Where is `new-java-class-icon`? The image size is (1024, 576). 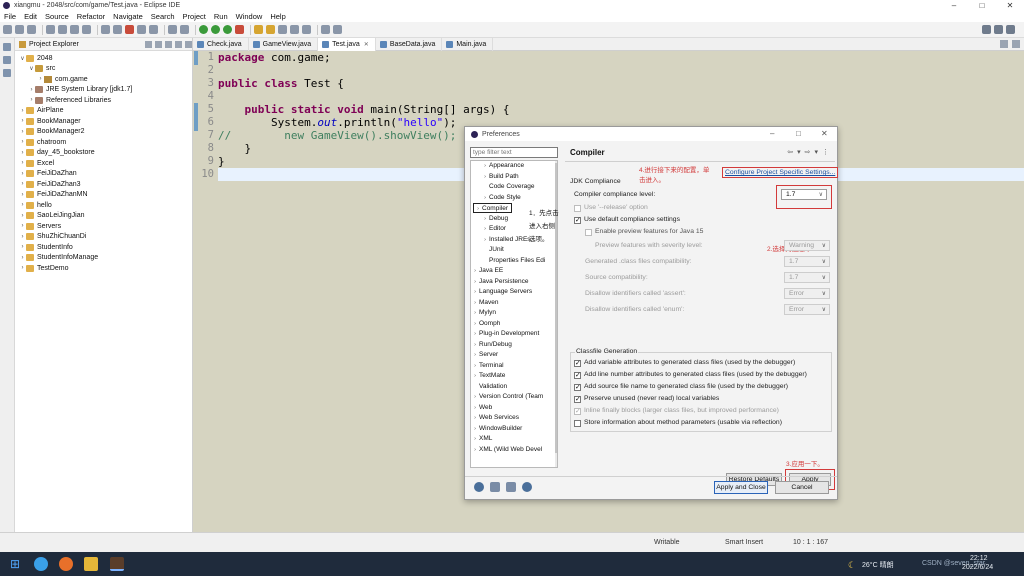
new-java-class-icon is located at coordinates (270, 29).